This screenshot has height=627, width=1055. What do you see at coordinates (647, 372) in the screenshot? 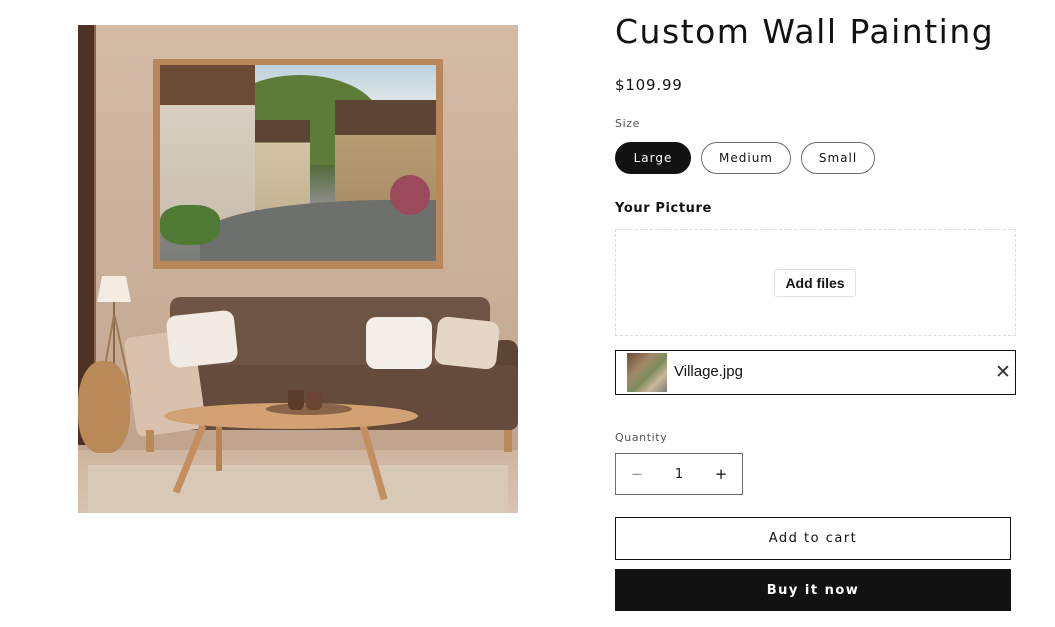
I see `file-thumbnail` at bounding box center [647, 372].